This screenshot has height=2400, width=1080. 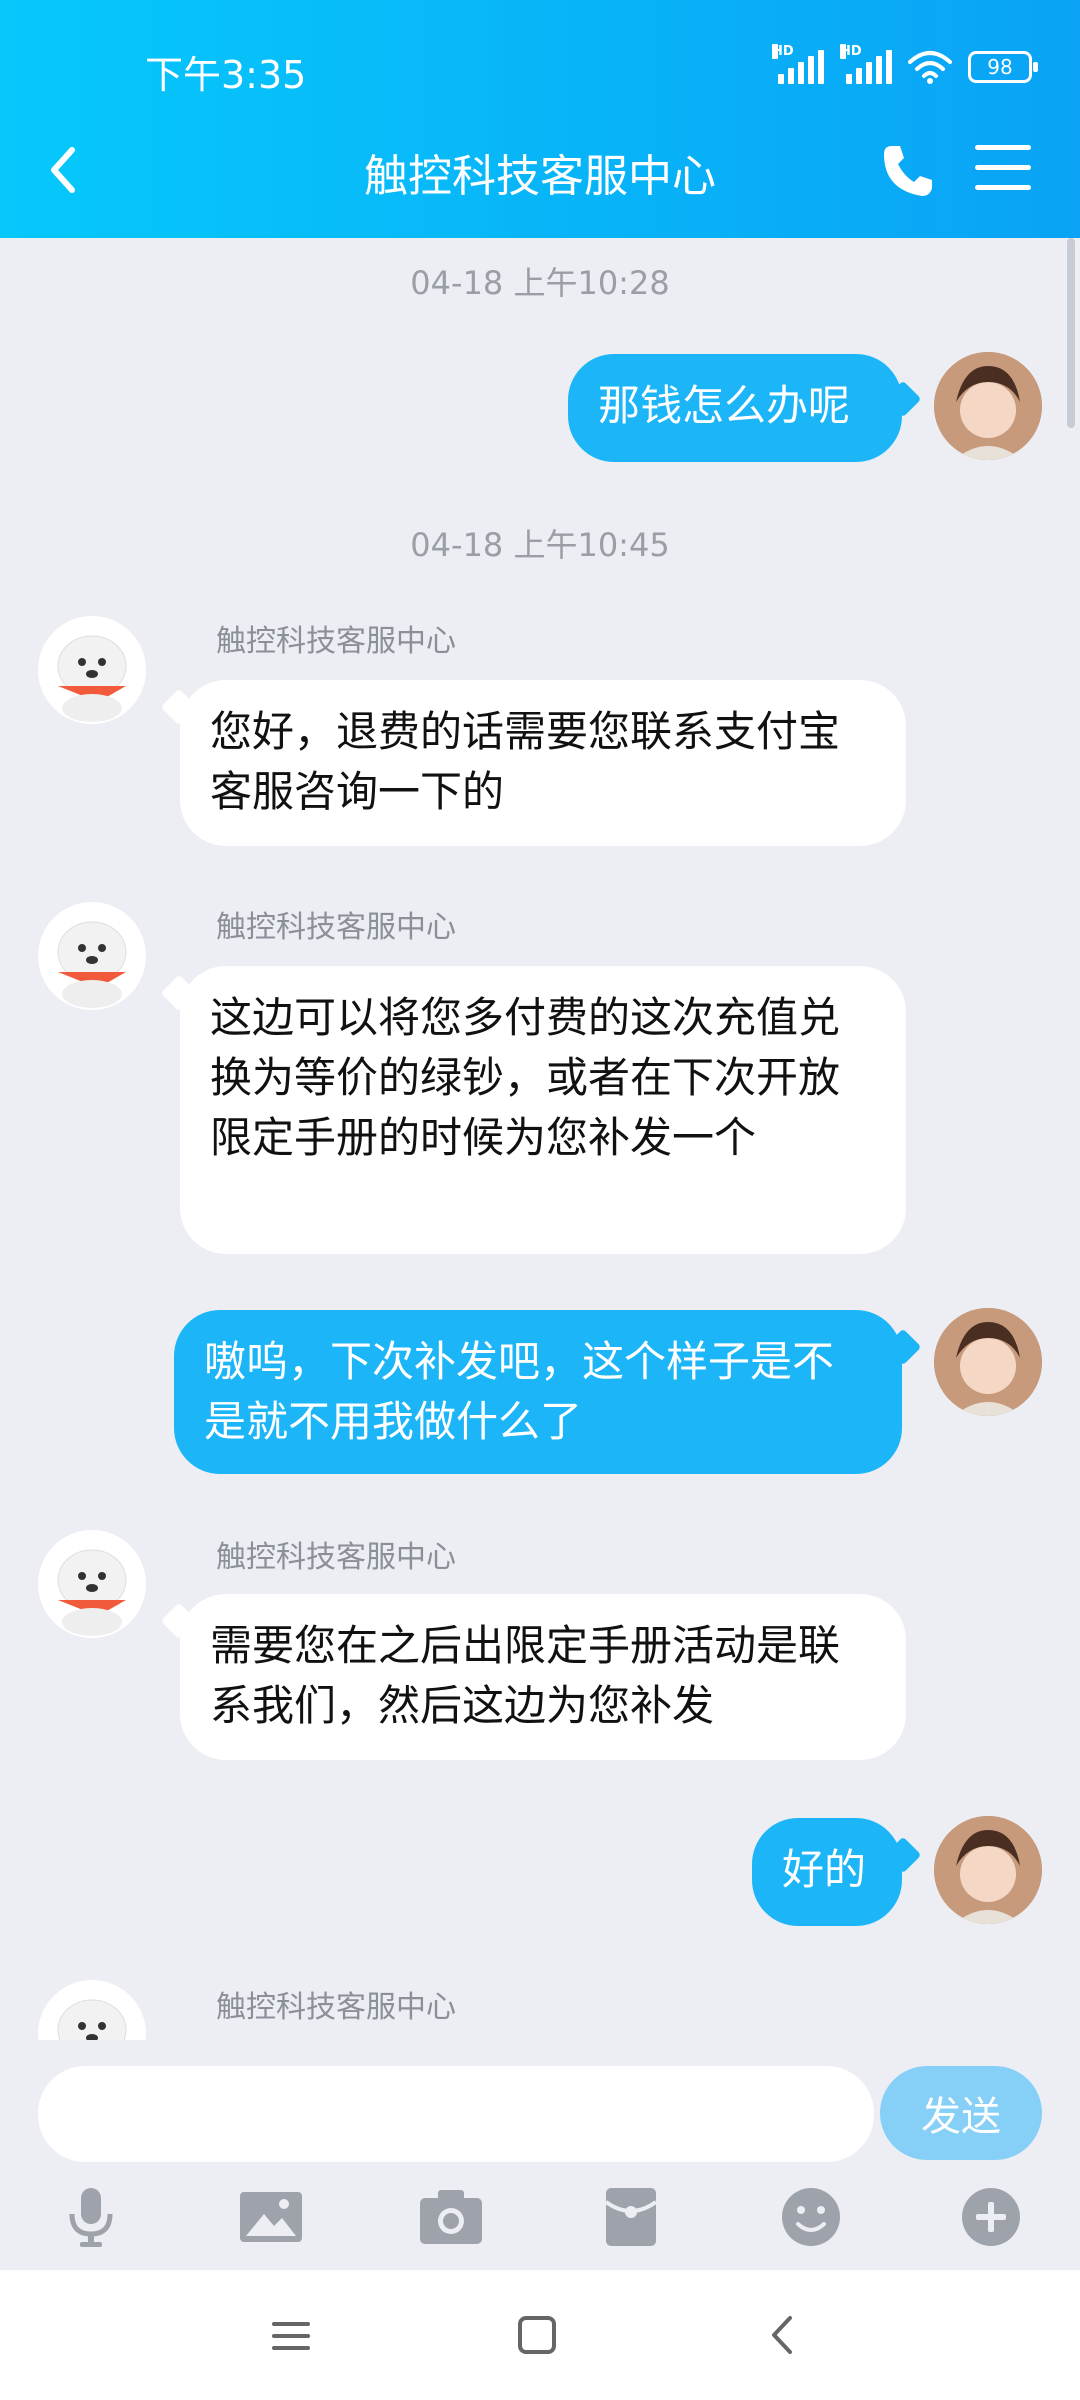 I want to click on emoji-icon, so click(x=811, y=2217).